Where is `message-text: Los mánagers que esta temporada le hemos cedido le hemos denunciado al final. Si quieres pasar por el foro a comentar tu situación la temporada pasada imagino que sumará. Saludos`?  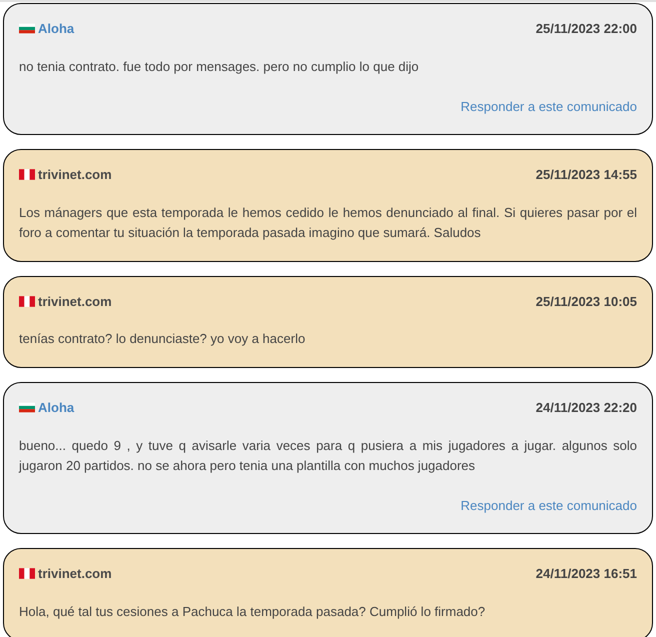 message-text: Los mánagers que esta temporada le hemos cedido le hemos denunciado al final. Si quieres pasar por el foro a comentar tu situación la temporada pasada imagino que sumará. Saludos is located at coordinates (328, 223).